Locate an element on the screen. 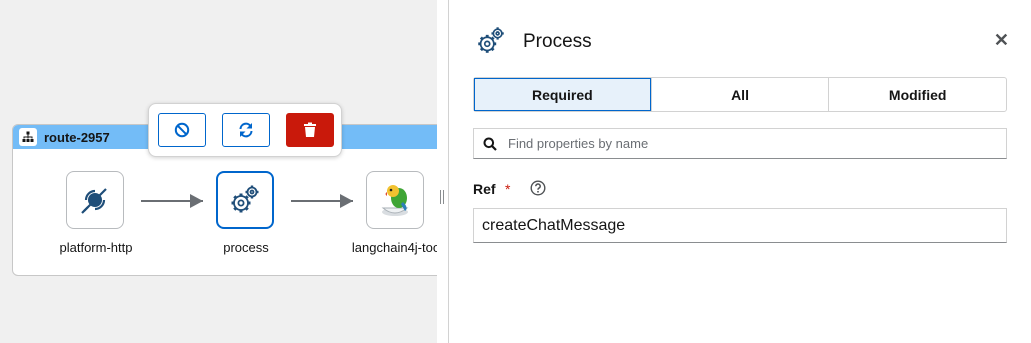  delete-button is located at coordinates (310, 130).